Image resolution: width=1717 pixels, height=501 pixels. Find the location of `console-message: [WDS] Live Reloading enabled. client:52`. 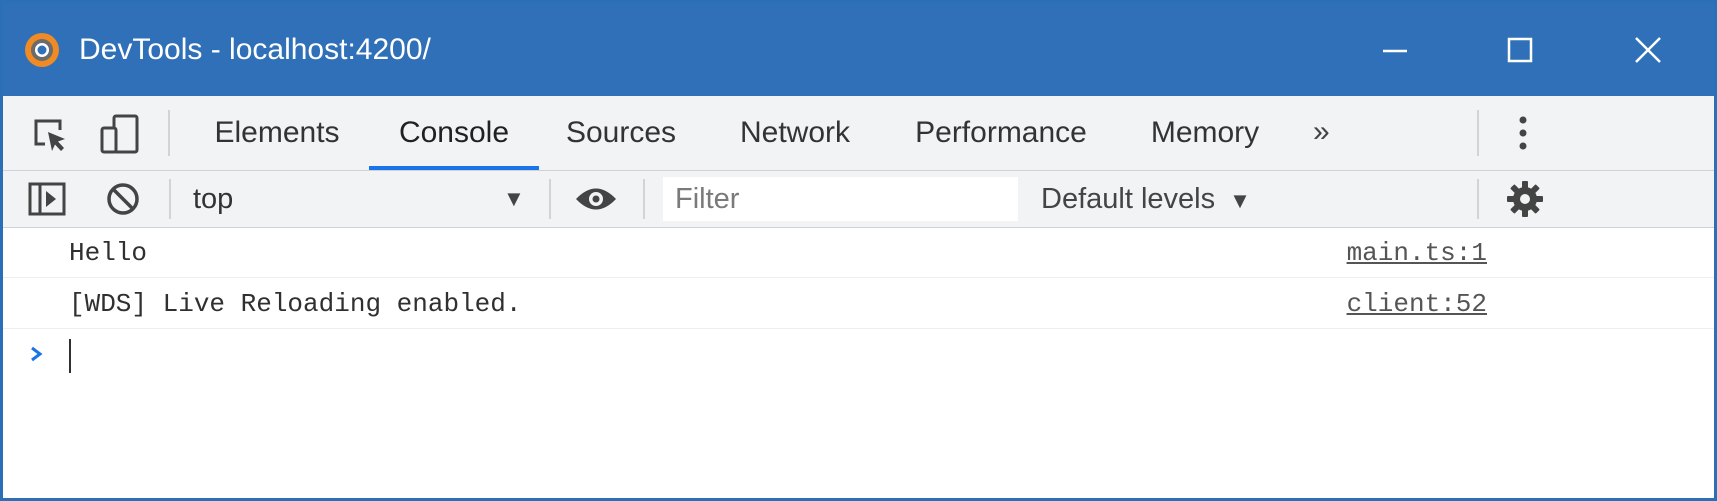

console-message: [WDS] Live Reloading enabled. client:52 is located at coordinates (858, 304).